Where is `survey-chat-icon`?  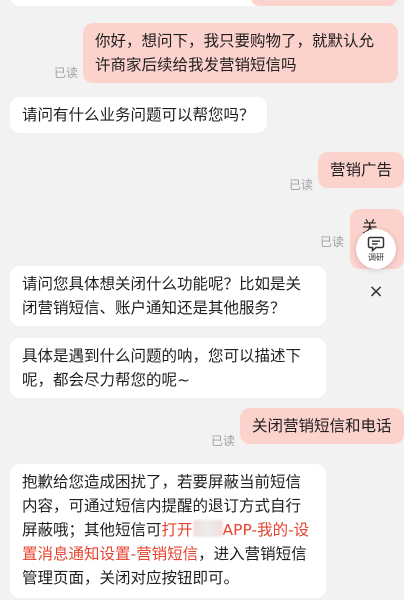
survey-chat-icon is located at coordinates (376, 244).